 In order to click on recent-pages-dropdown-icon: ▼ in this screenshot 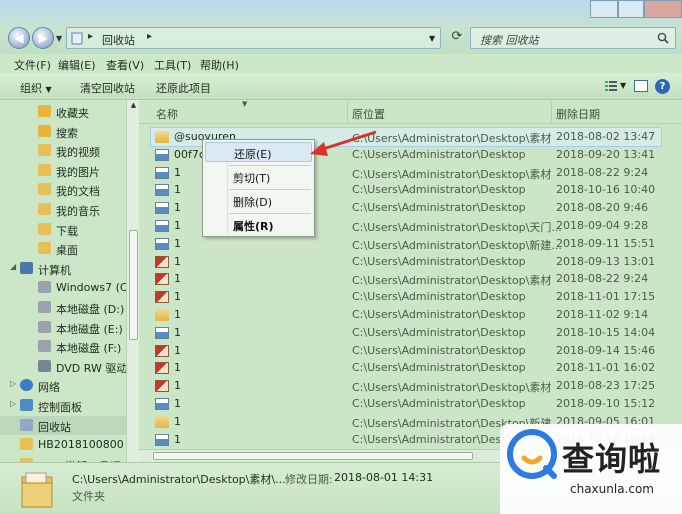, I will do `click(59, 38)`.